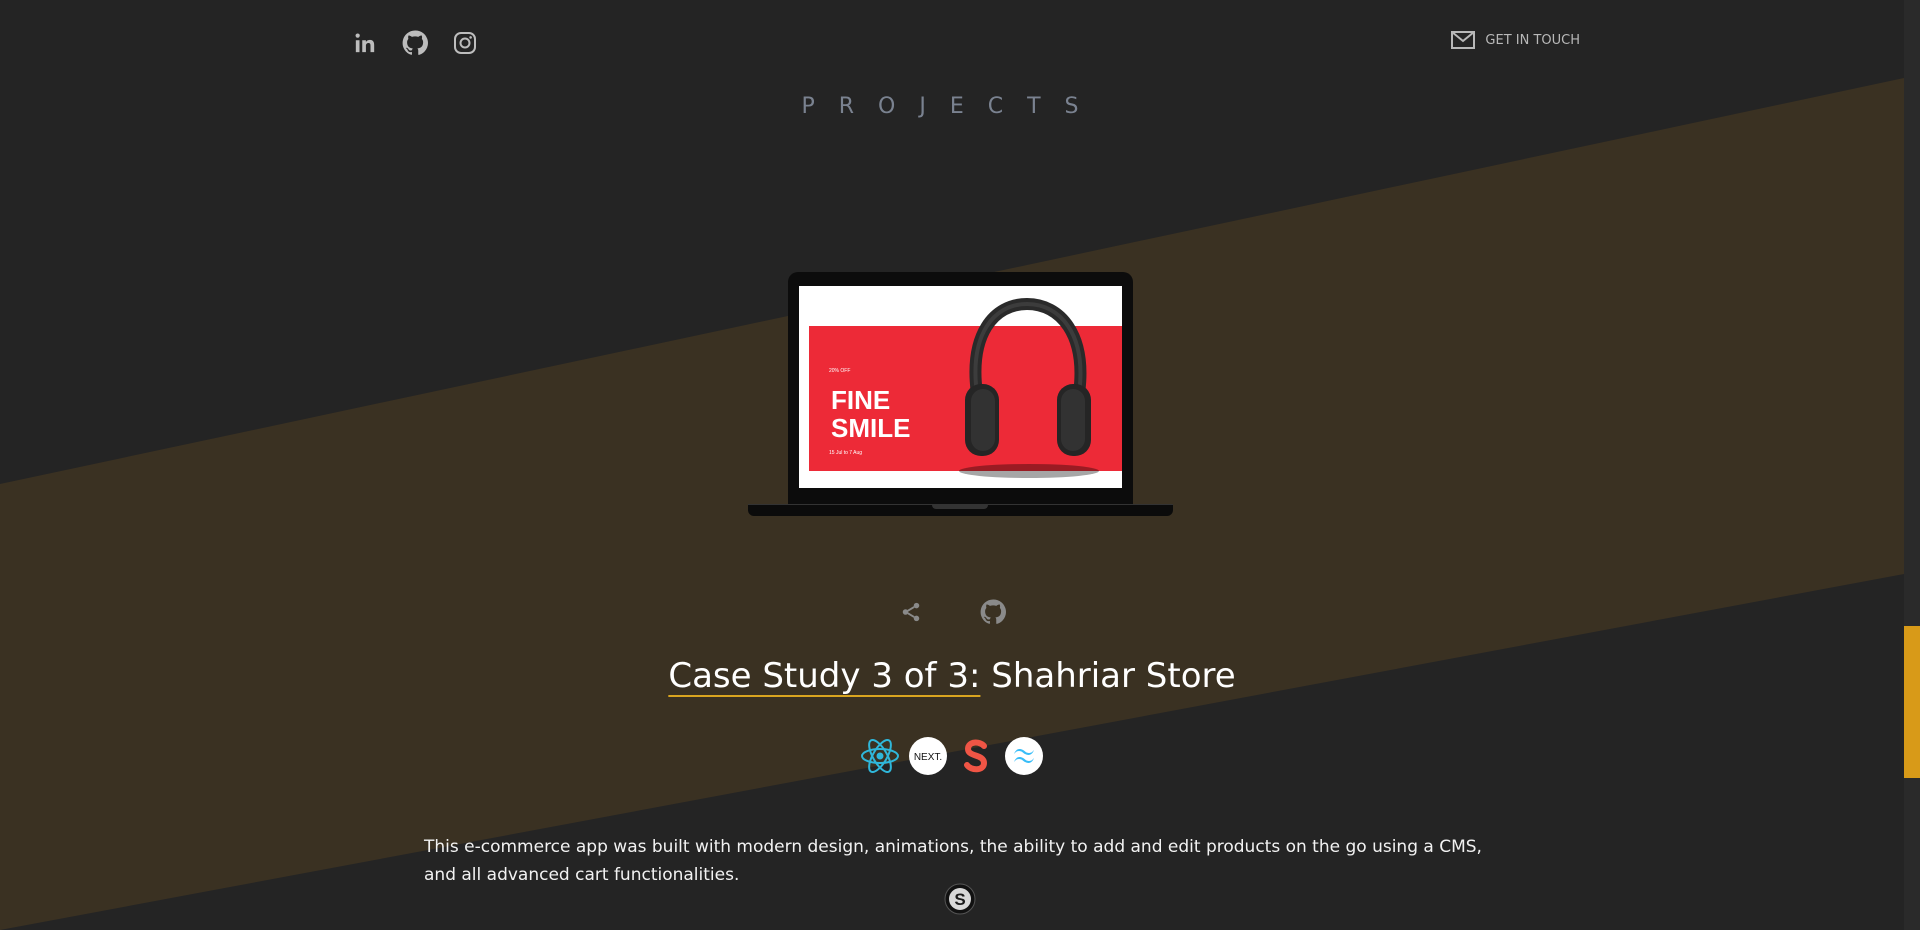 Image resolution: width=1920 pixels, height=930 pixels. I want to click on scrollbar-track, so click(1912, 465).